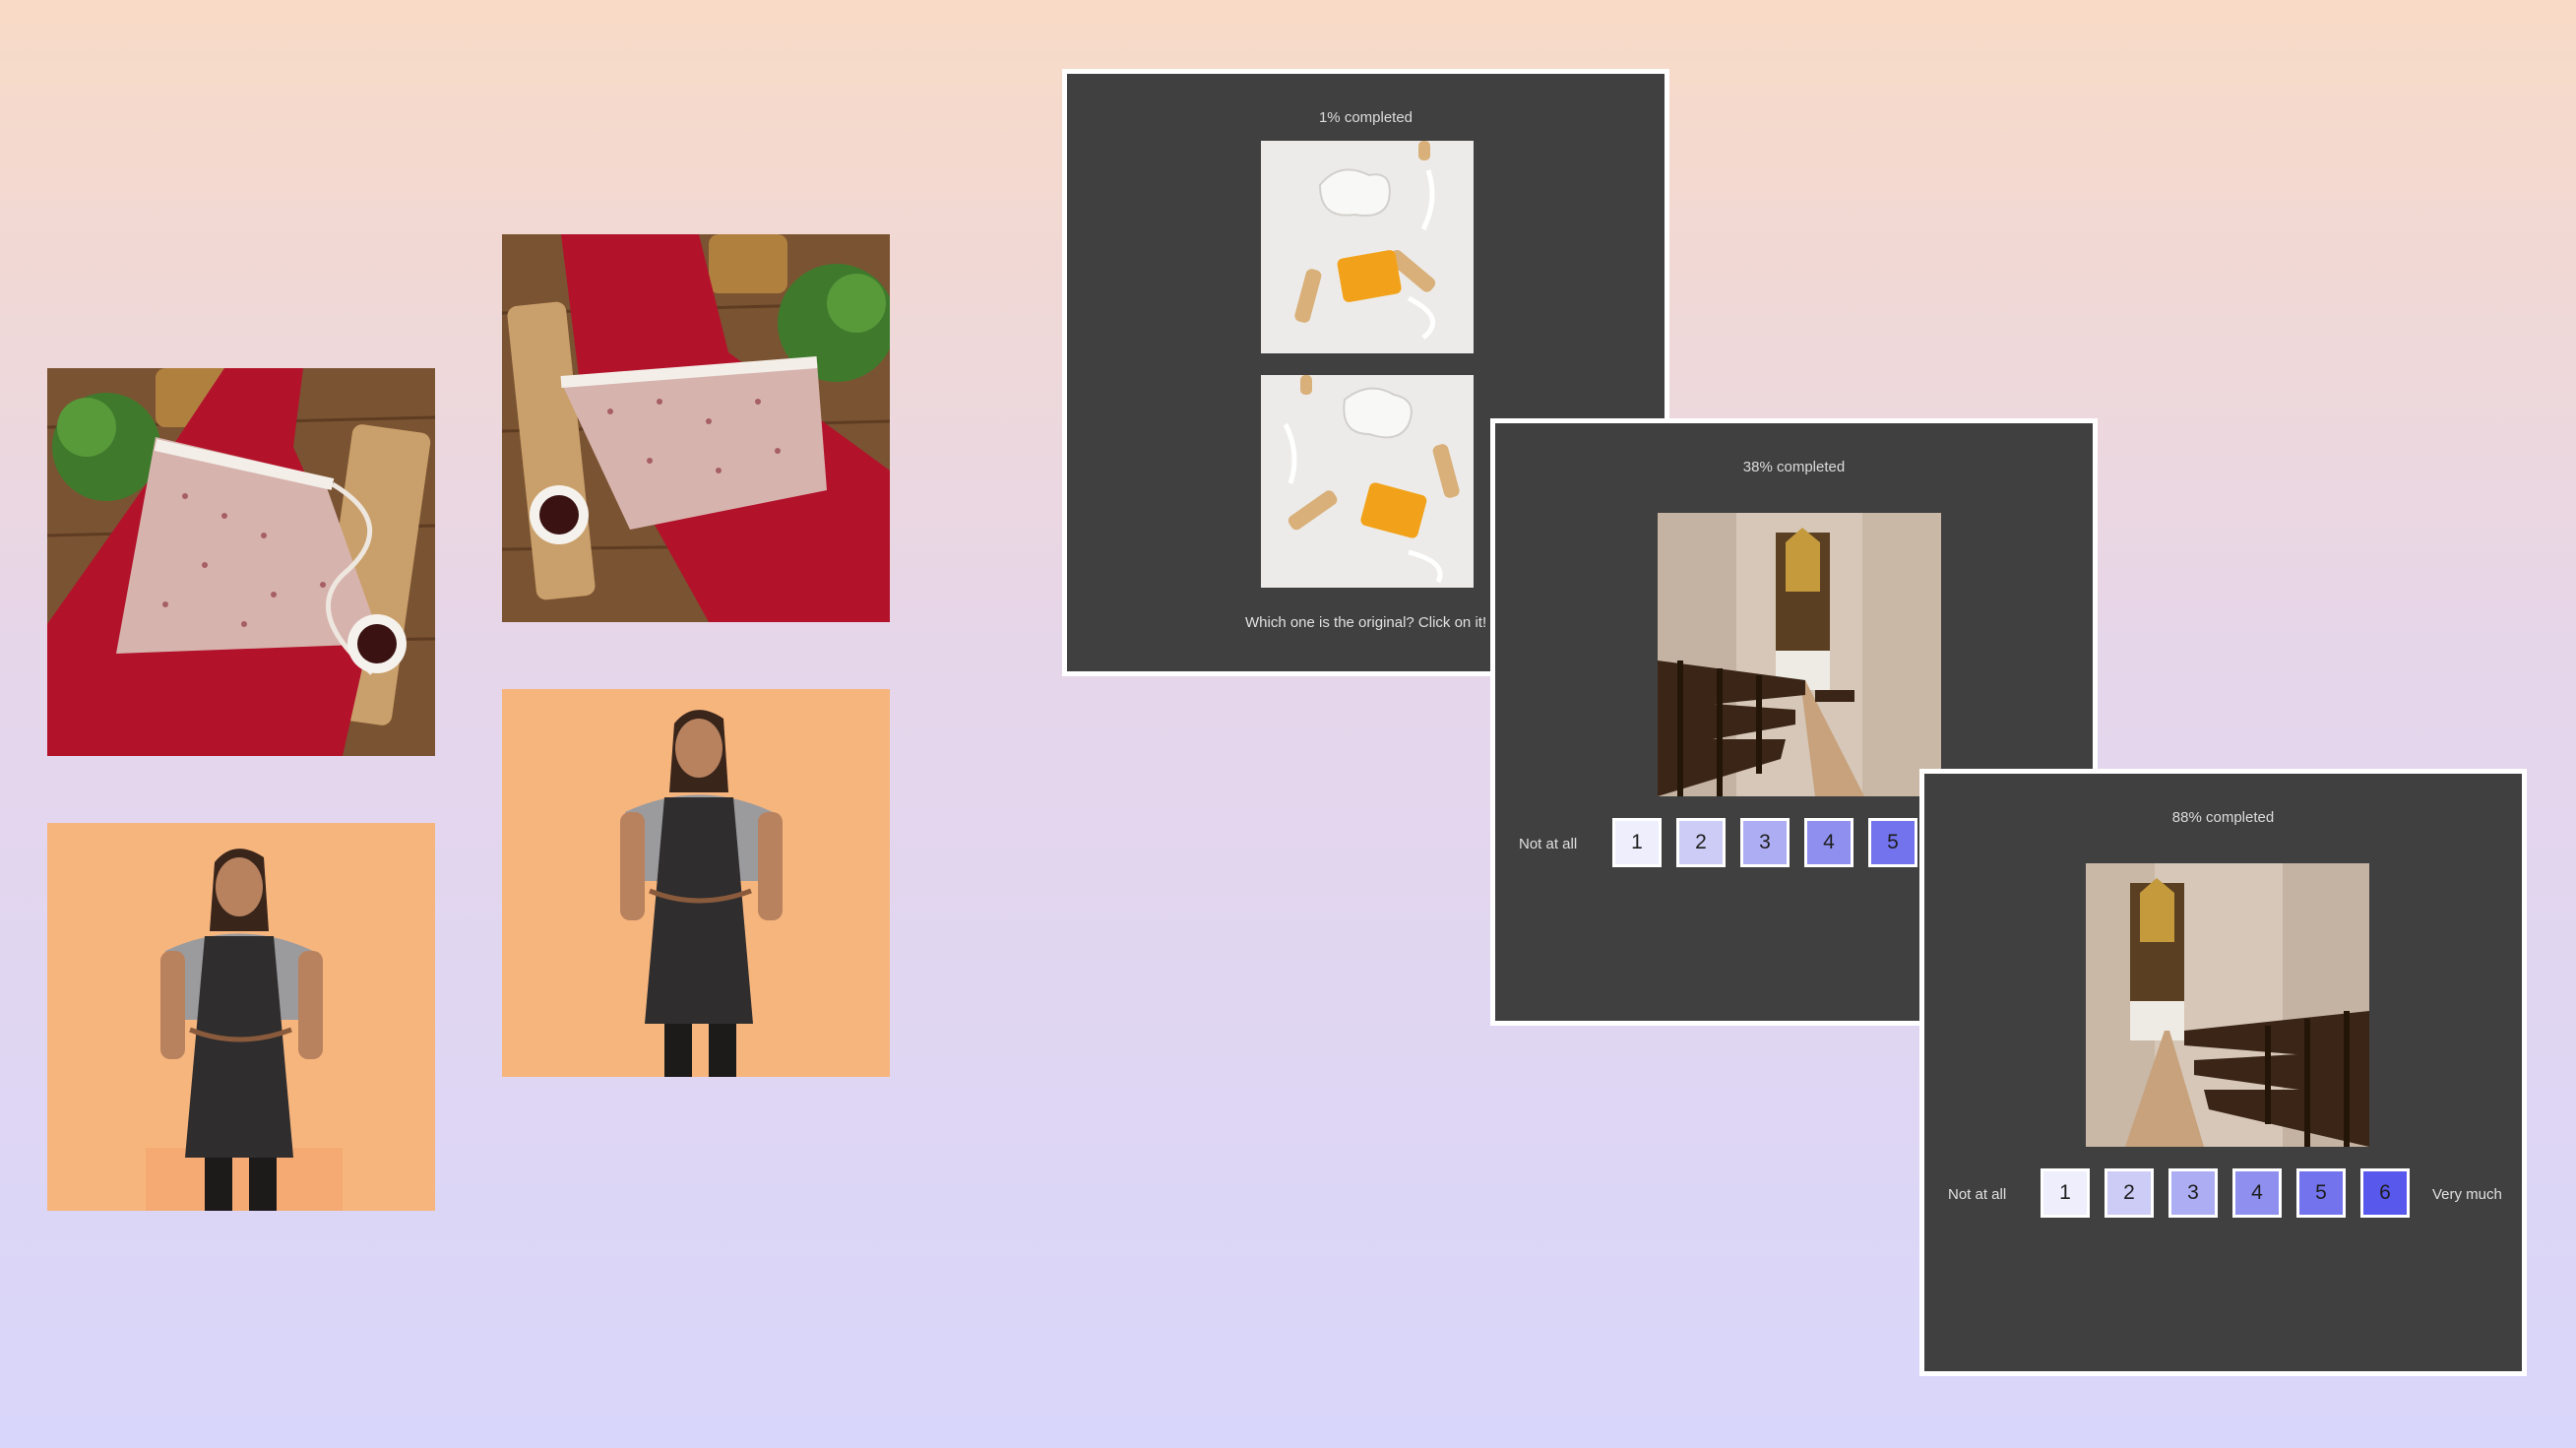 The image size is (2576, 1448). What do you see at coordinates (1367, 481) in the screenshot?
I see `choice-image-bottom` at bounding box center [1367, 481].